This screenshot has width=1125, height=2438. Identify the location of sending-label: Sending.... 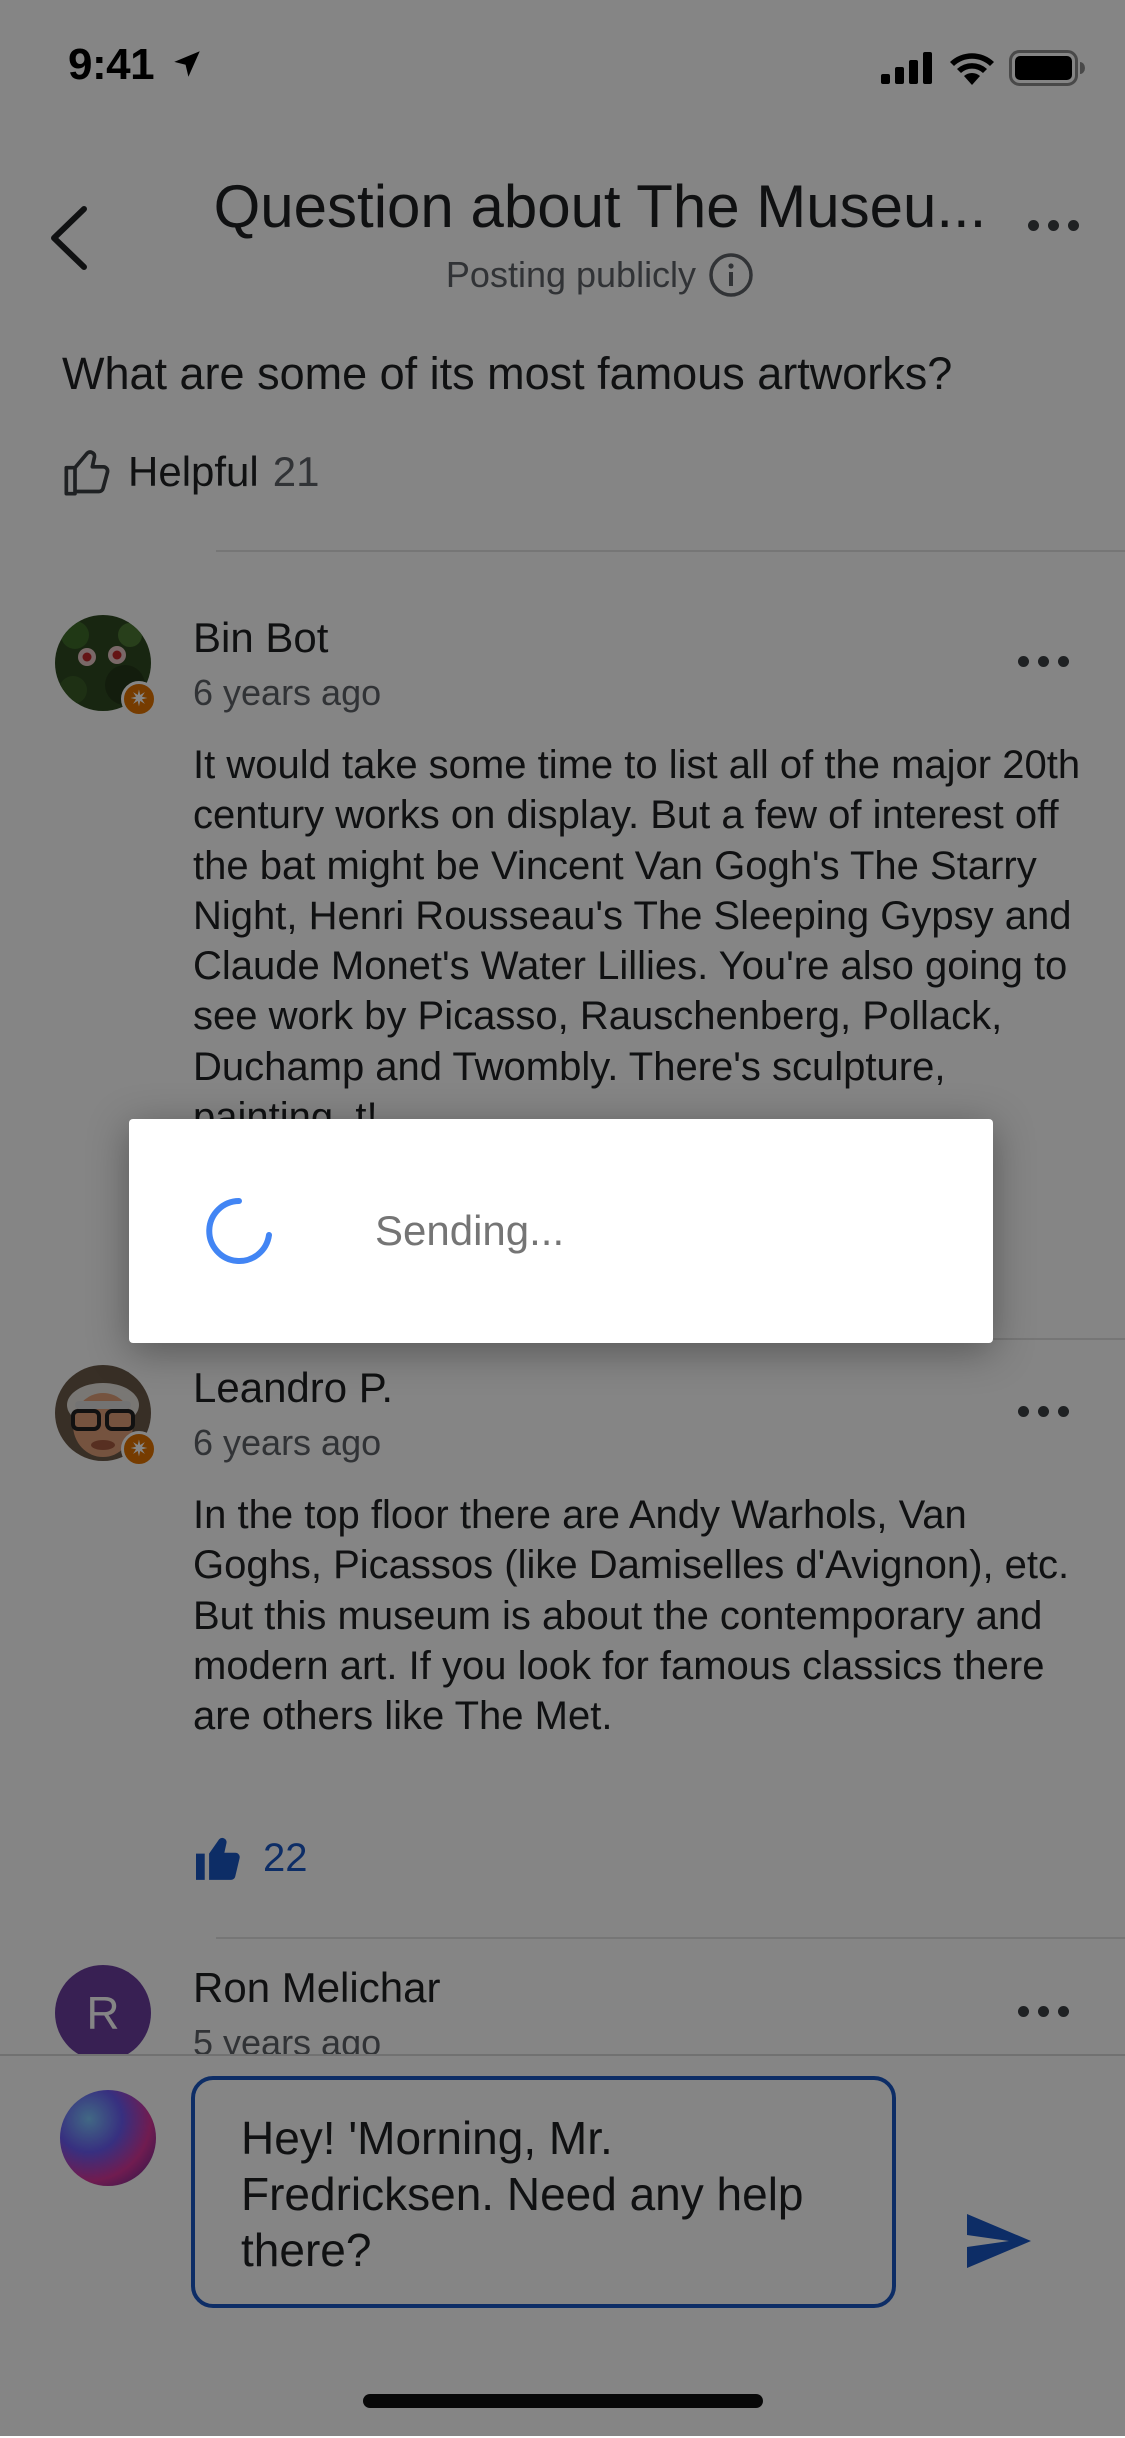
(470, 1230).